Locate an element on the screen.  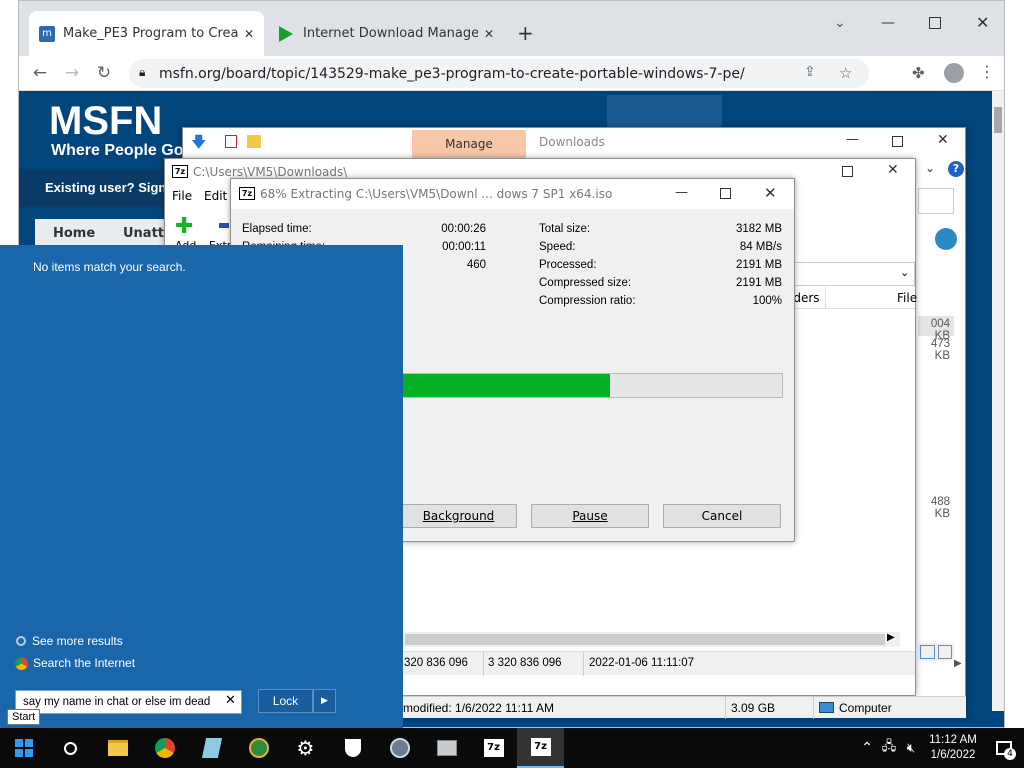
shield-icon is located at coordinates (352, 748).